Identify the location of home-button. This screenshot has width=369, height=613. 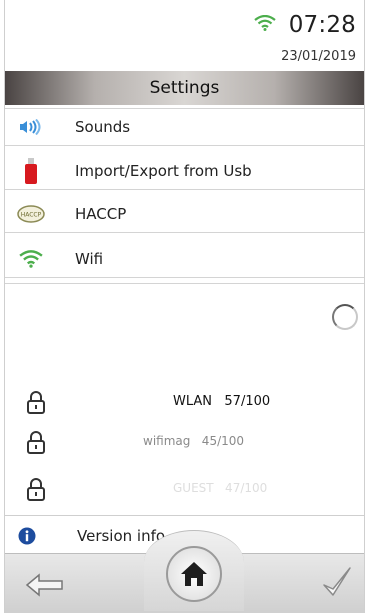
(194, 574).